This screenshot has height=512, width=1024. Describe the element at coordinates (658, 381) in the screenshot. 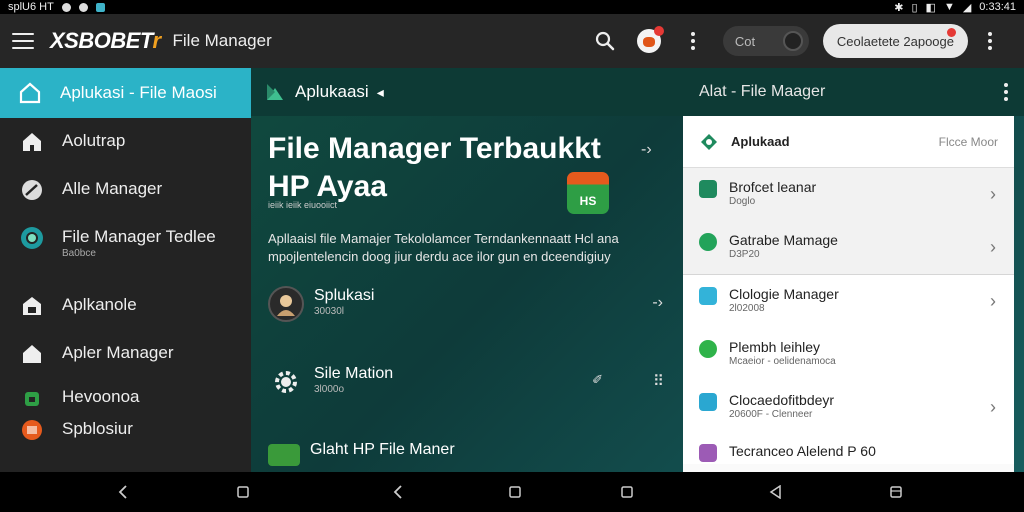

I see `drag-handle-icon: ⠿` at that location.